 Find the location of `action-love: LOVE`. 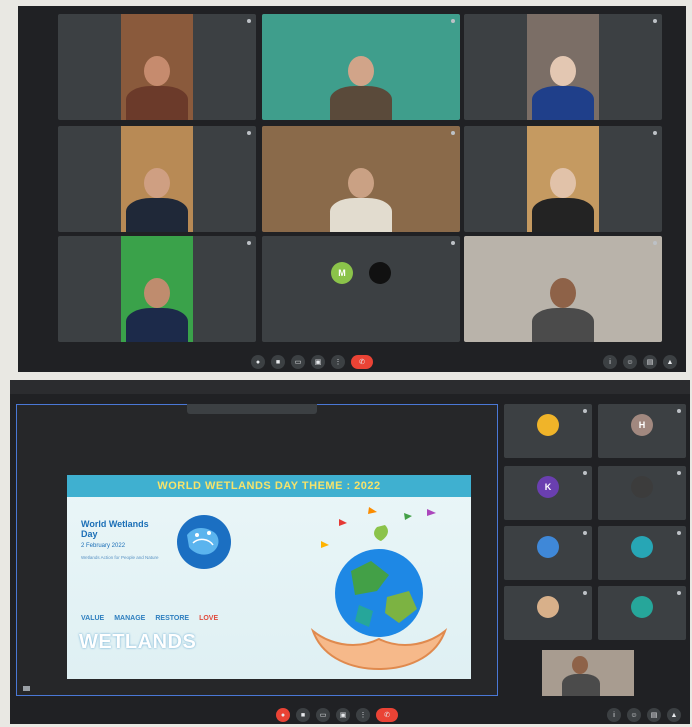

action-love: LOVE is located at coordinates (209, 618).